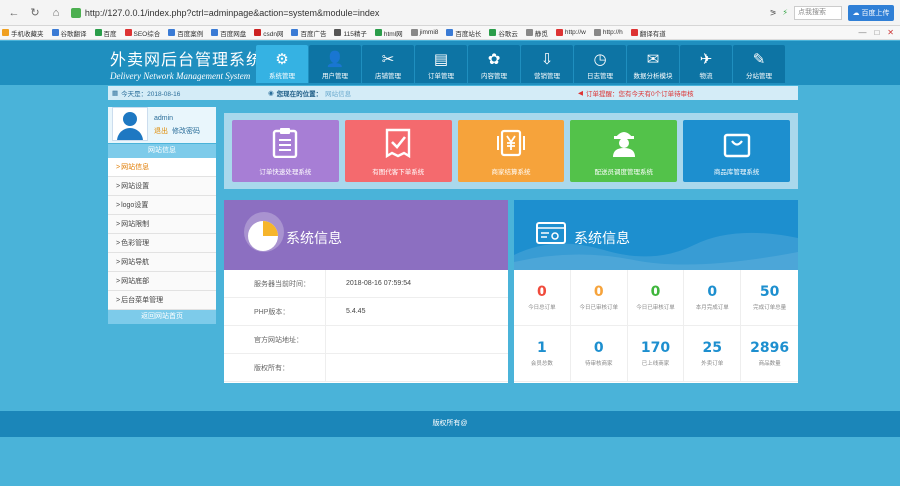 The height and width of the screenshot is (486, 900). What do you see at coordinates (186, 131) in the screenshot?
I see `change-password-link: 修改密码` at bounding box center [186, 131].